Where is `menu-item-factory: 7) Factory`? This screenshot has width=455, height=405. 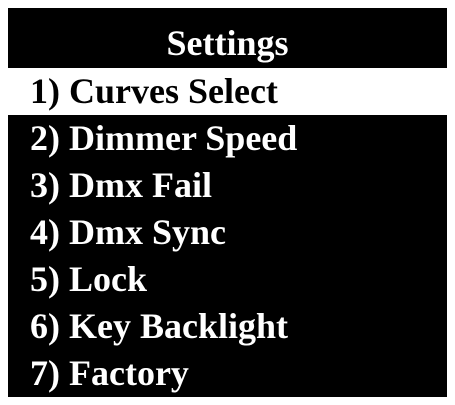 menu-item-factory: 7) Factory is located at coordinates (227, 373).